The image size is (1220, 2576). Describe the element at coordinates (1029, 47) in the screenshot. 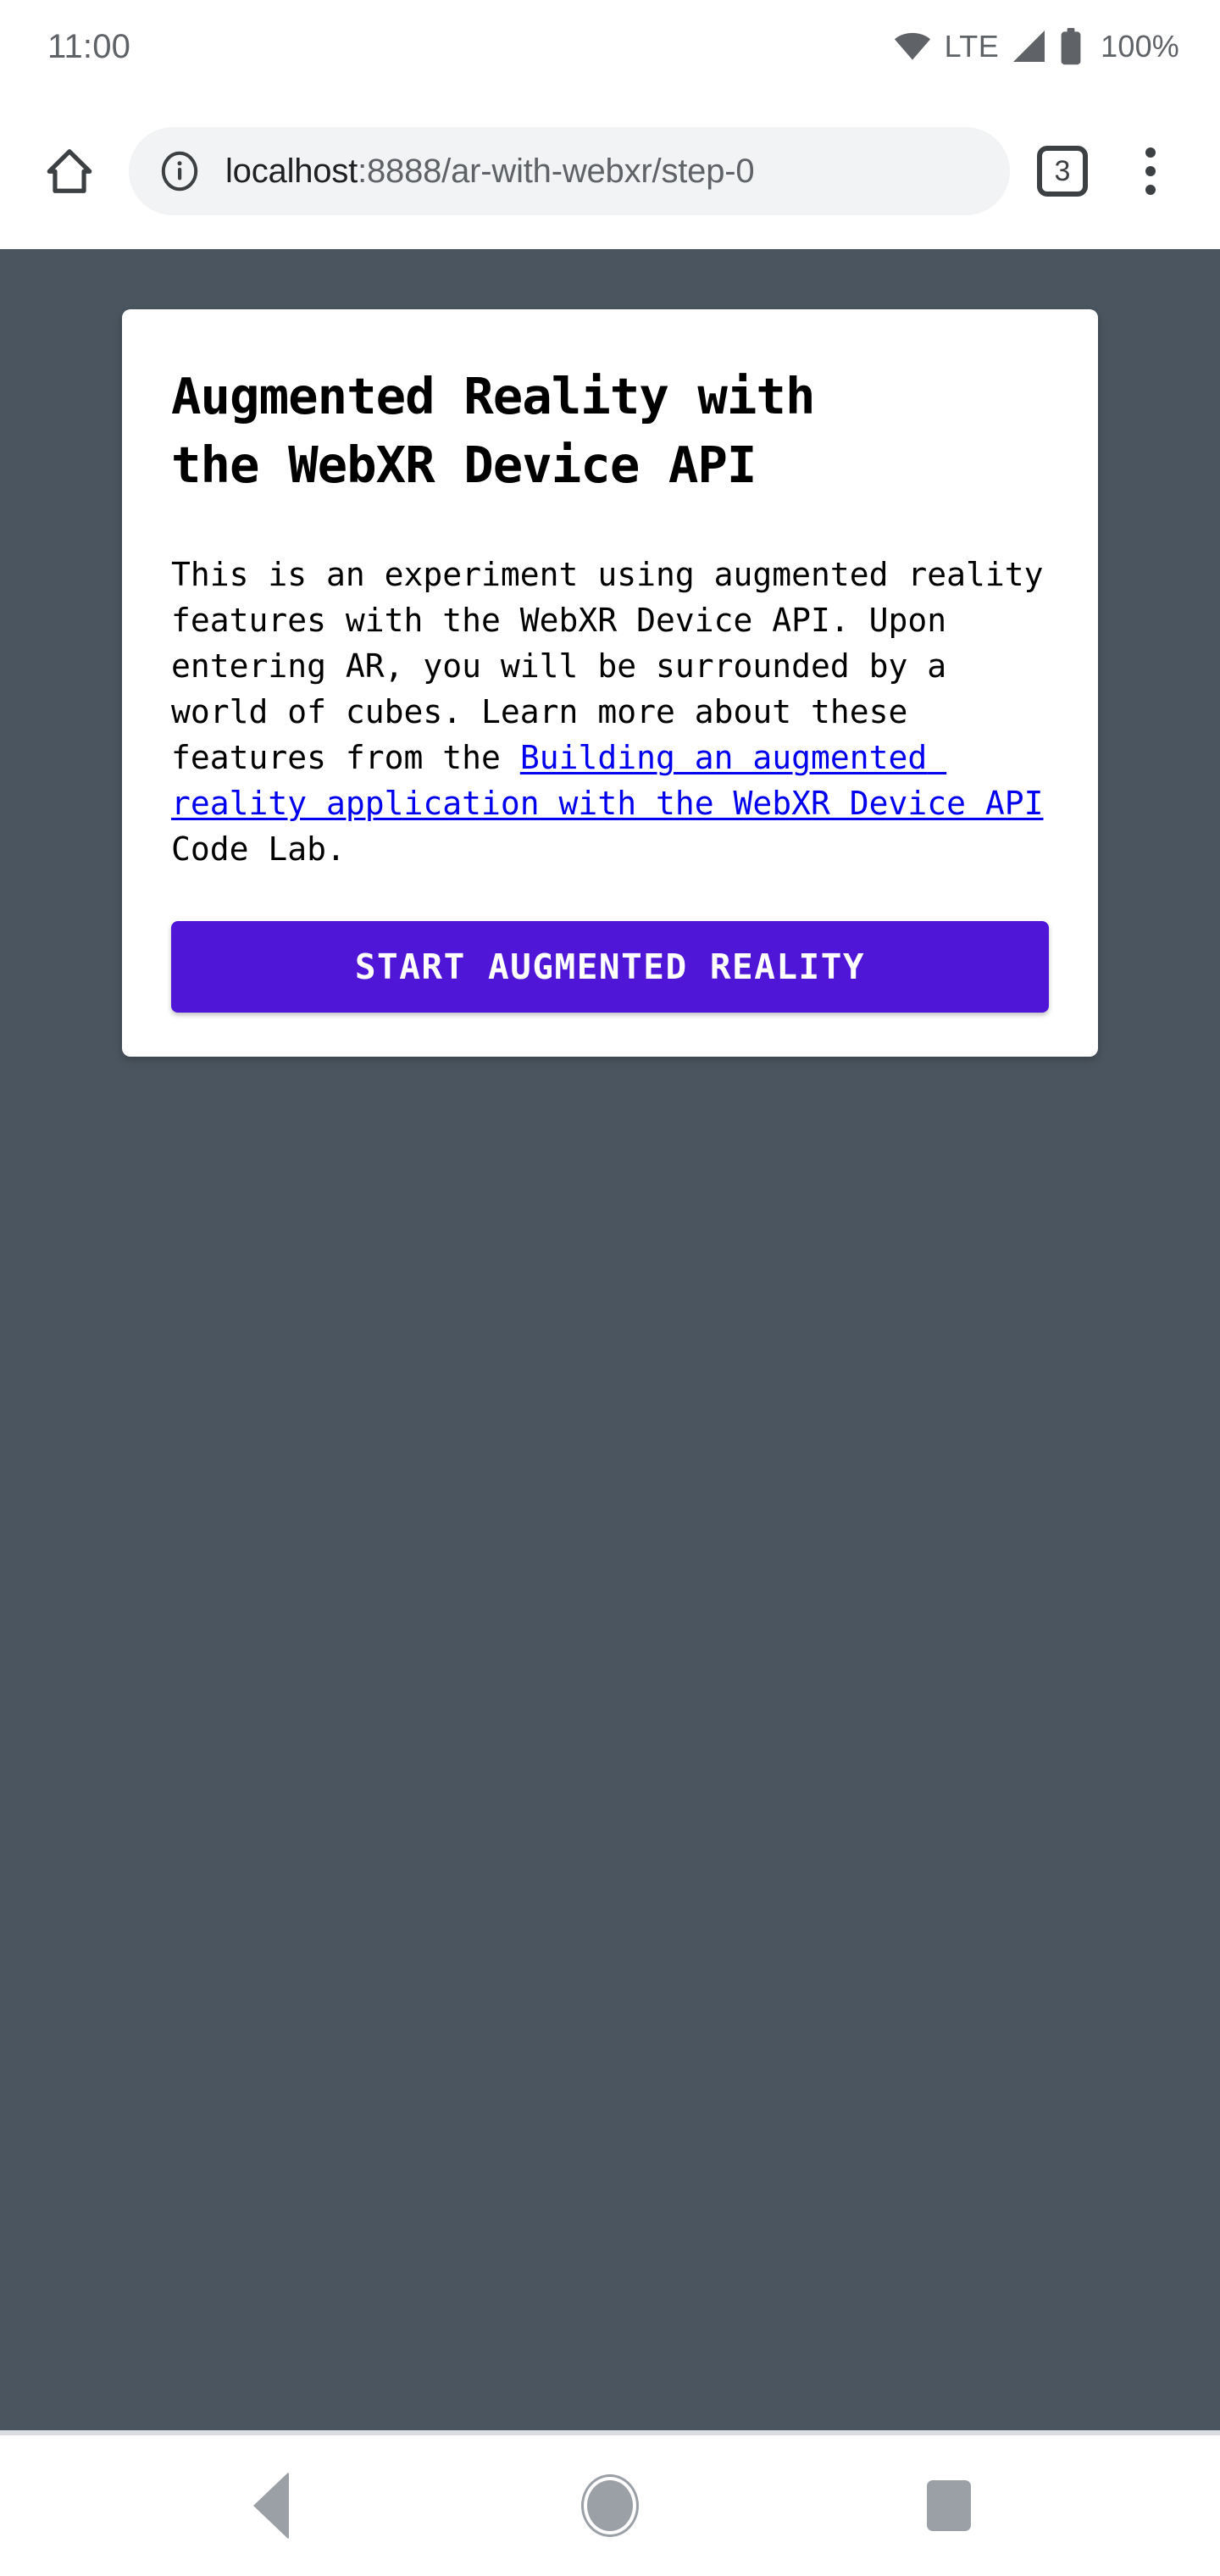

I see `cell-signal-icon` at that location.